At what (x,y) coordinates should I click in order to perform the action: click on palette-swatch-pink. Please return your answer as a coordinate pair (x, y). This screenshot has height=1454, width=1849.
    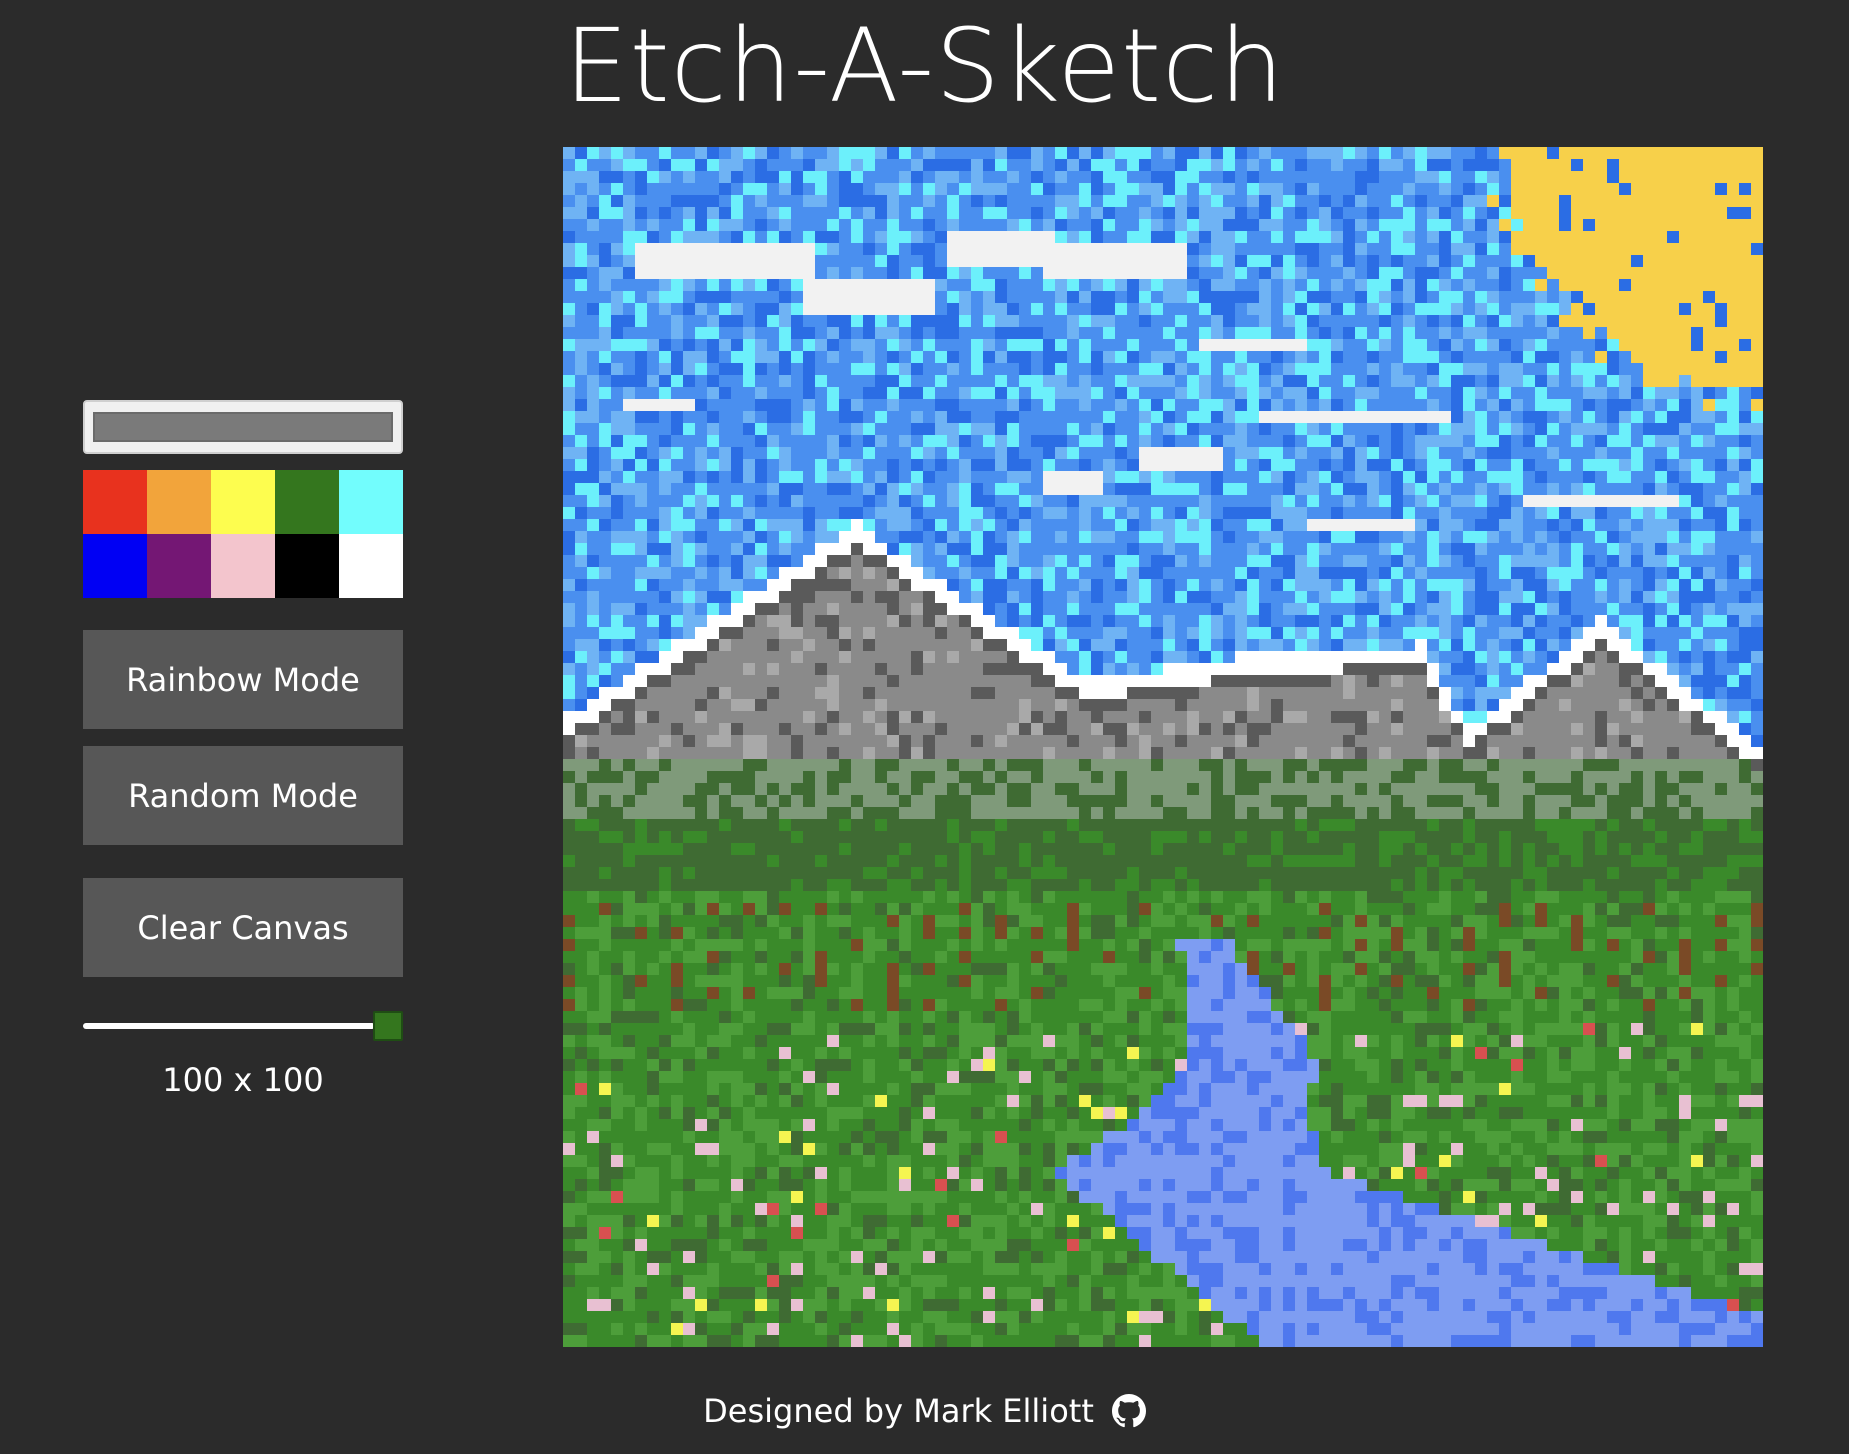
    Looking at the image, I should click on (243, 566).